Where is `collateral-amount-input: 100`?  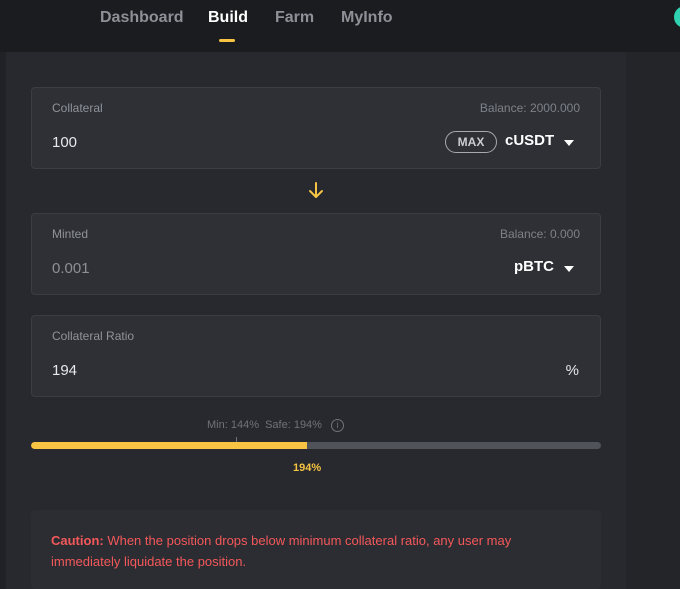
collateral-amount-input: 100 is located at coordinates (64, 142).